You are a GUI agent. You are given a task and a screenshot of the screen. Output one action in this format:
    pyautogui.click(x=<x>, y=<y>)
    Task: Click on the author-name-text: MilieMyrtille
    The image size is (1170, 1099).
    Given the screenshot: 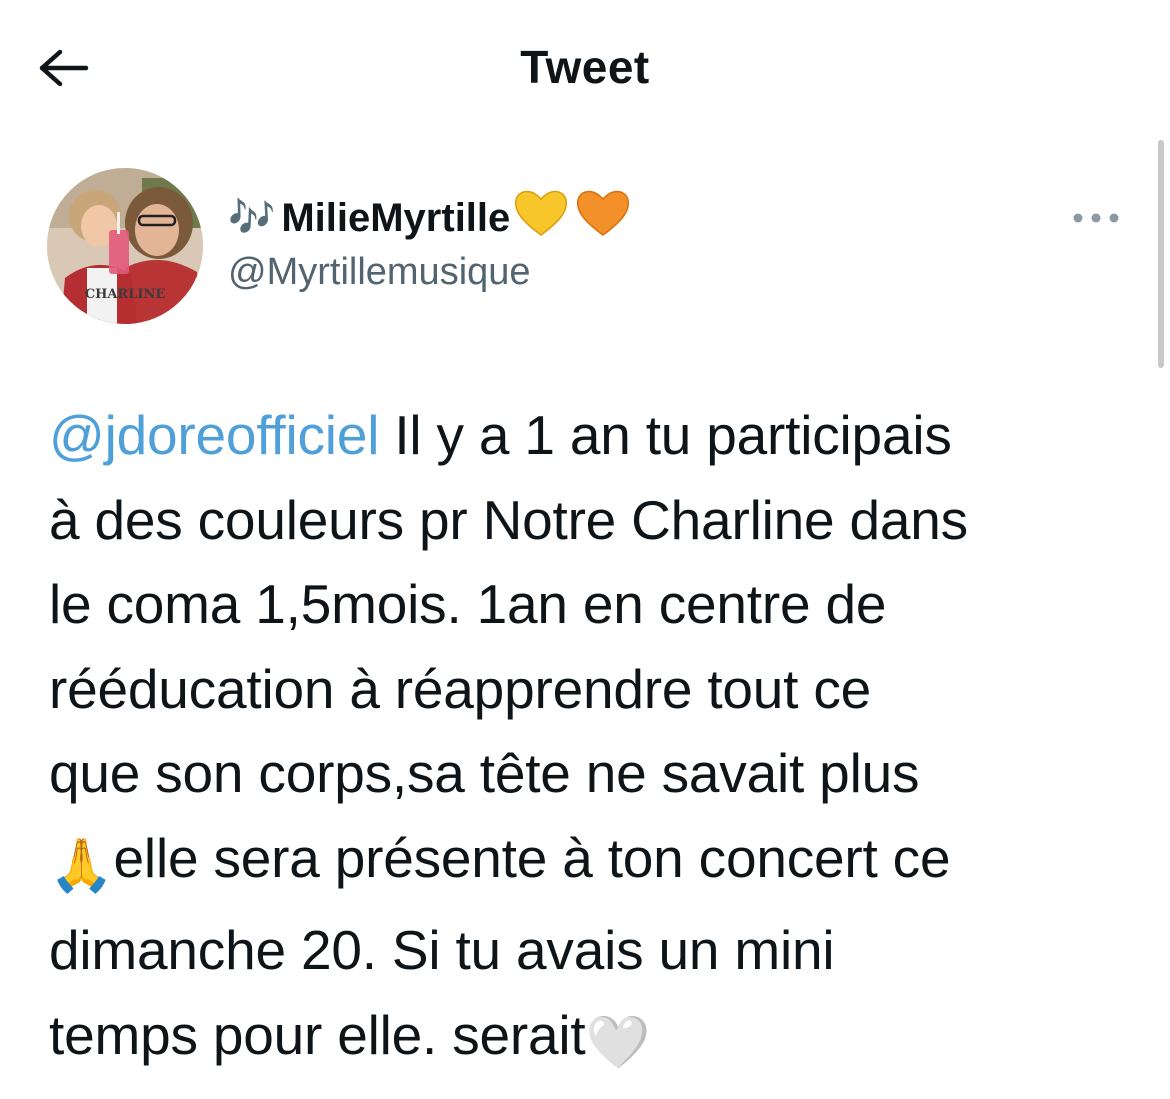 What is the action you would take?
    pyautogui.click(x=396, y=217)
    